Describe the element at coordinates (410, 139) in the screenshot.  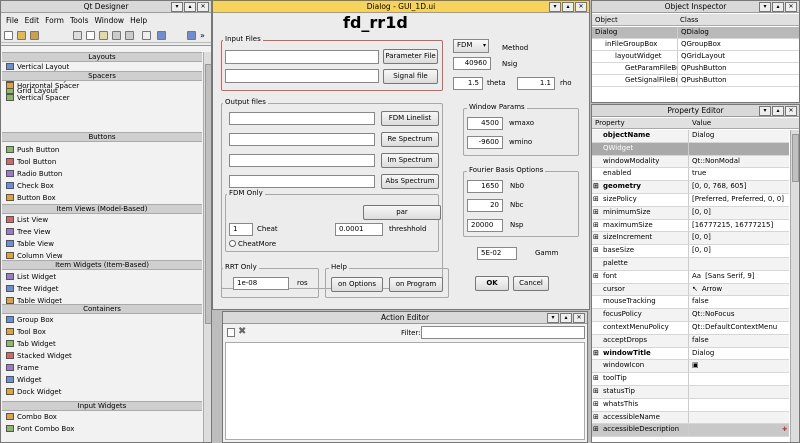
I see `output-file-button: Re Spectrum` at that location.